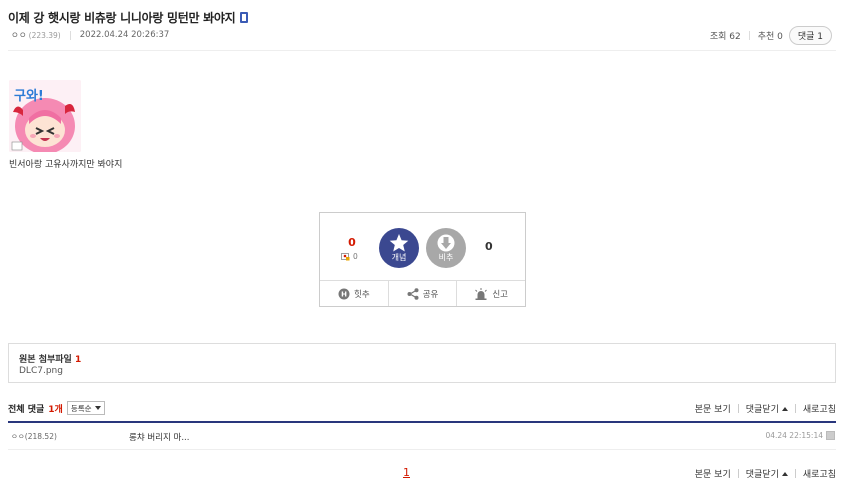 The image size is (850, 497). I want to click on vote-actions: H 힛추 공유 신고, so click(422, 293).